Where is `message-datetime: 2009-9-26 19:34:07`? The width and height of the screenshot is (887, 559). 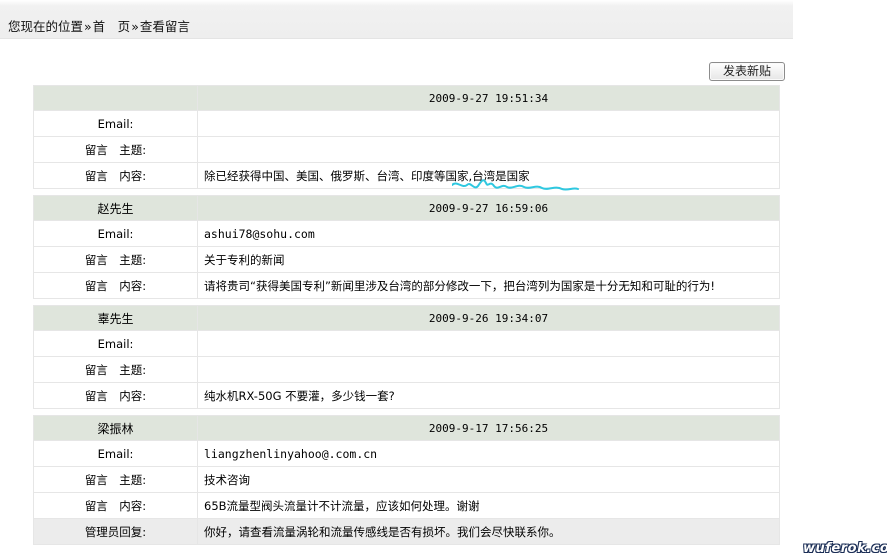 message-datetime: 2009-9-26 19:34:07 is located at coordinates (488, 318).